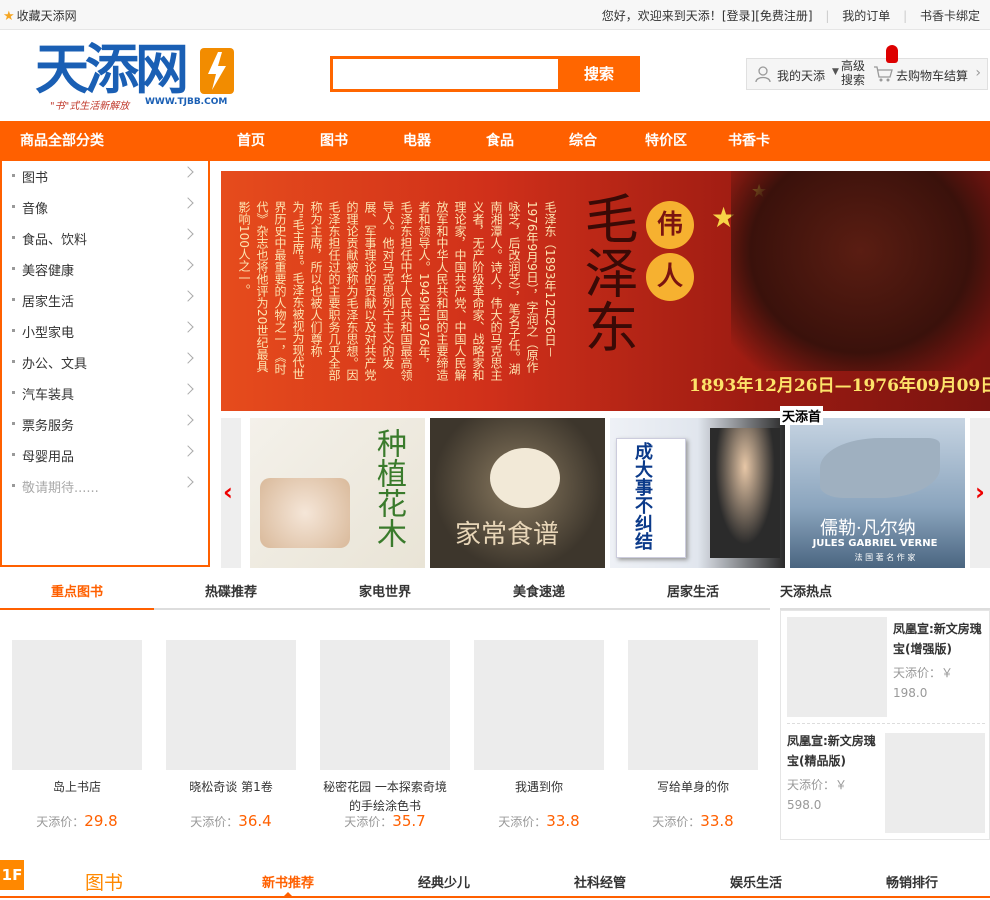  Describe the element at coordinates (939, 661) in the screenshot. I see `hot-item: 凤凰宣:新文房瑰宝(增强版) 天添价：￥ 198.0` at that location.